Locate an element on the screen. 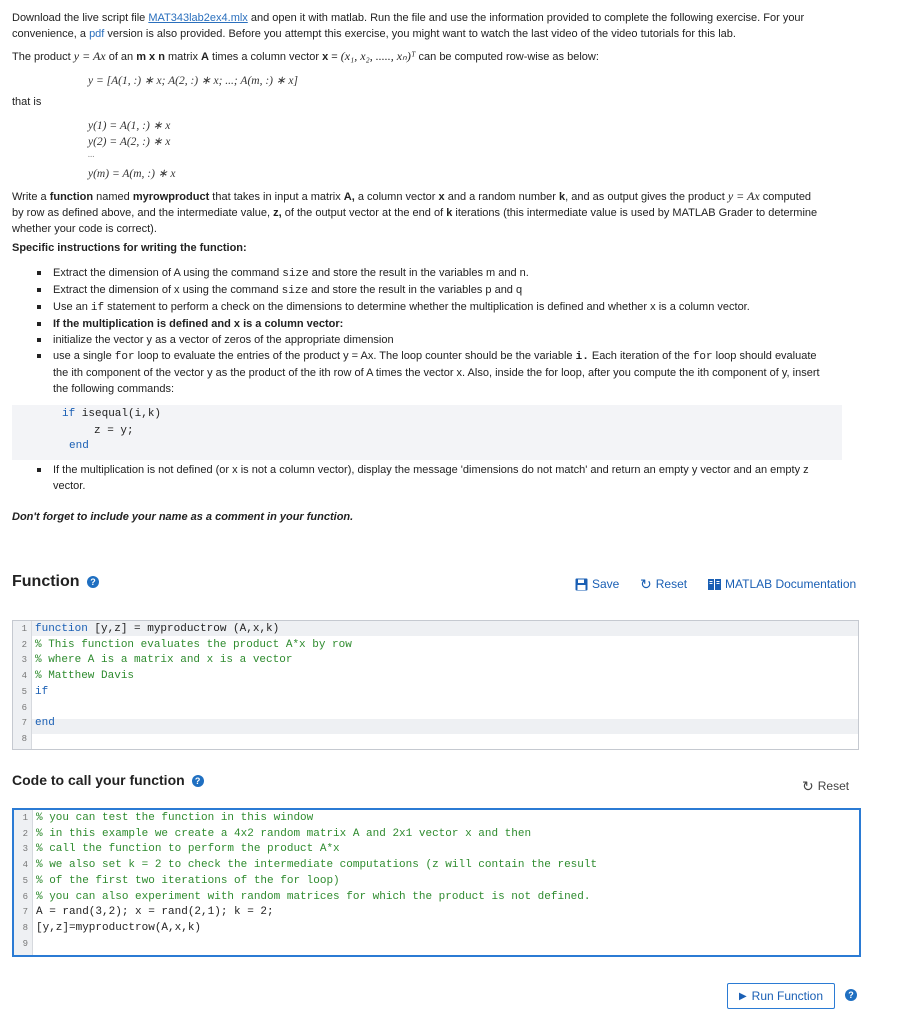  code-text: A = rand(3,2); x = rand(2,1); k = 2; is located at coordinates (155, 912).